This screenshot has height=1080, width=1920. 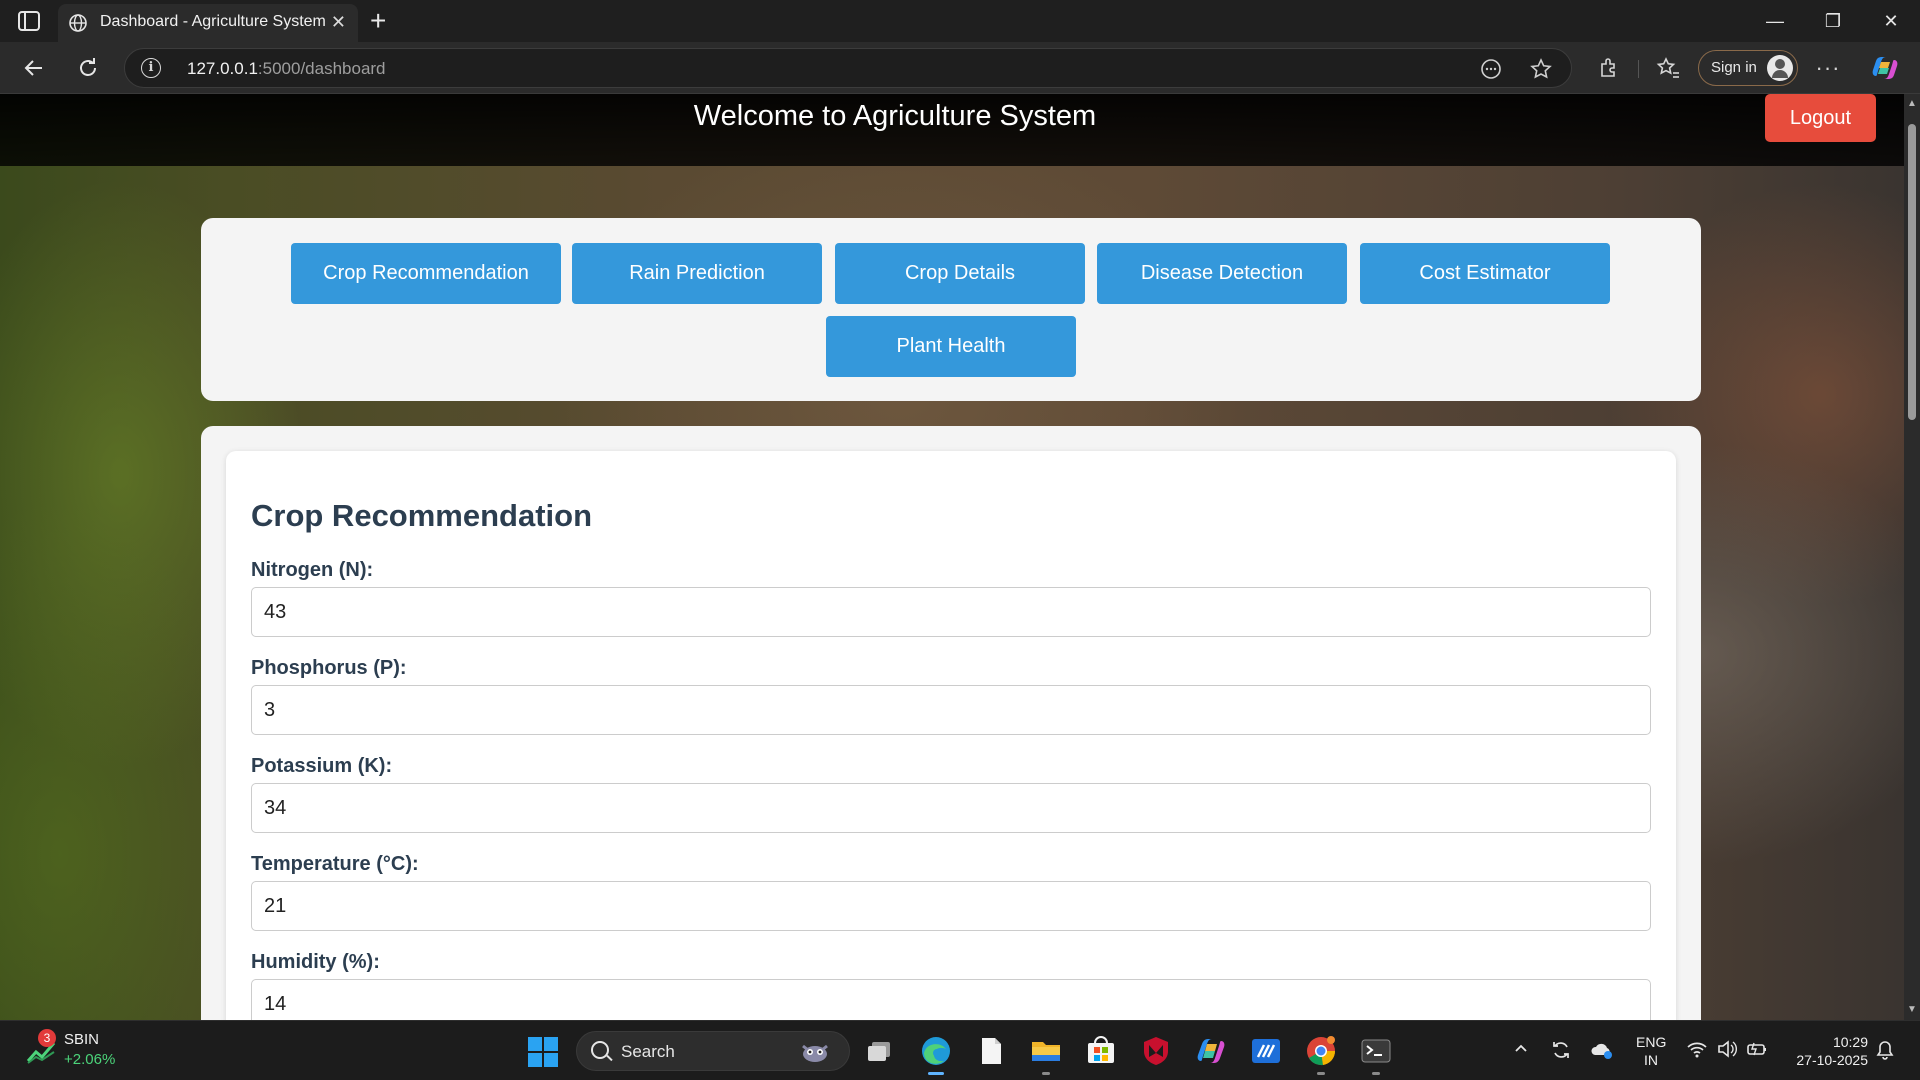 What do you see at coordinates (1376, 1054) in the screenshot?
I see `terminal-icon` at bounding box center [1376, 1054].